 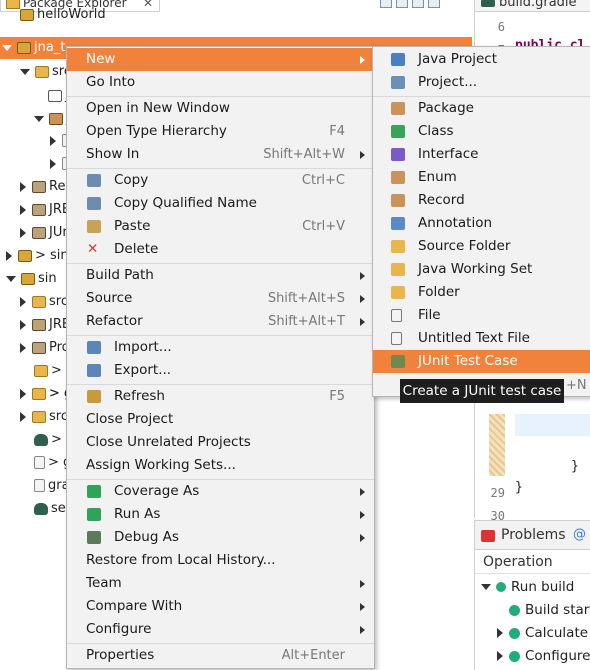 What do you see at coordinates (39, 462) in the screenshot?
I see `file-icon` at bounding box center [39, 462].